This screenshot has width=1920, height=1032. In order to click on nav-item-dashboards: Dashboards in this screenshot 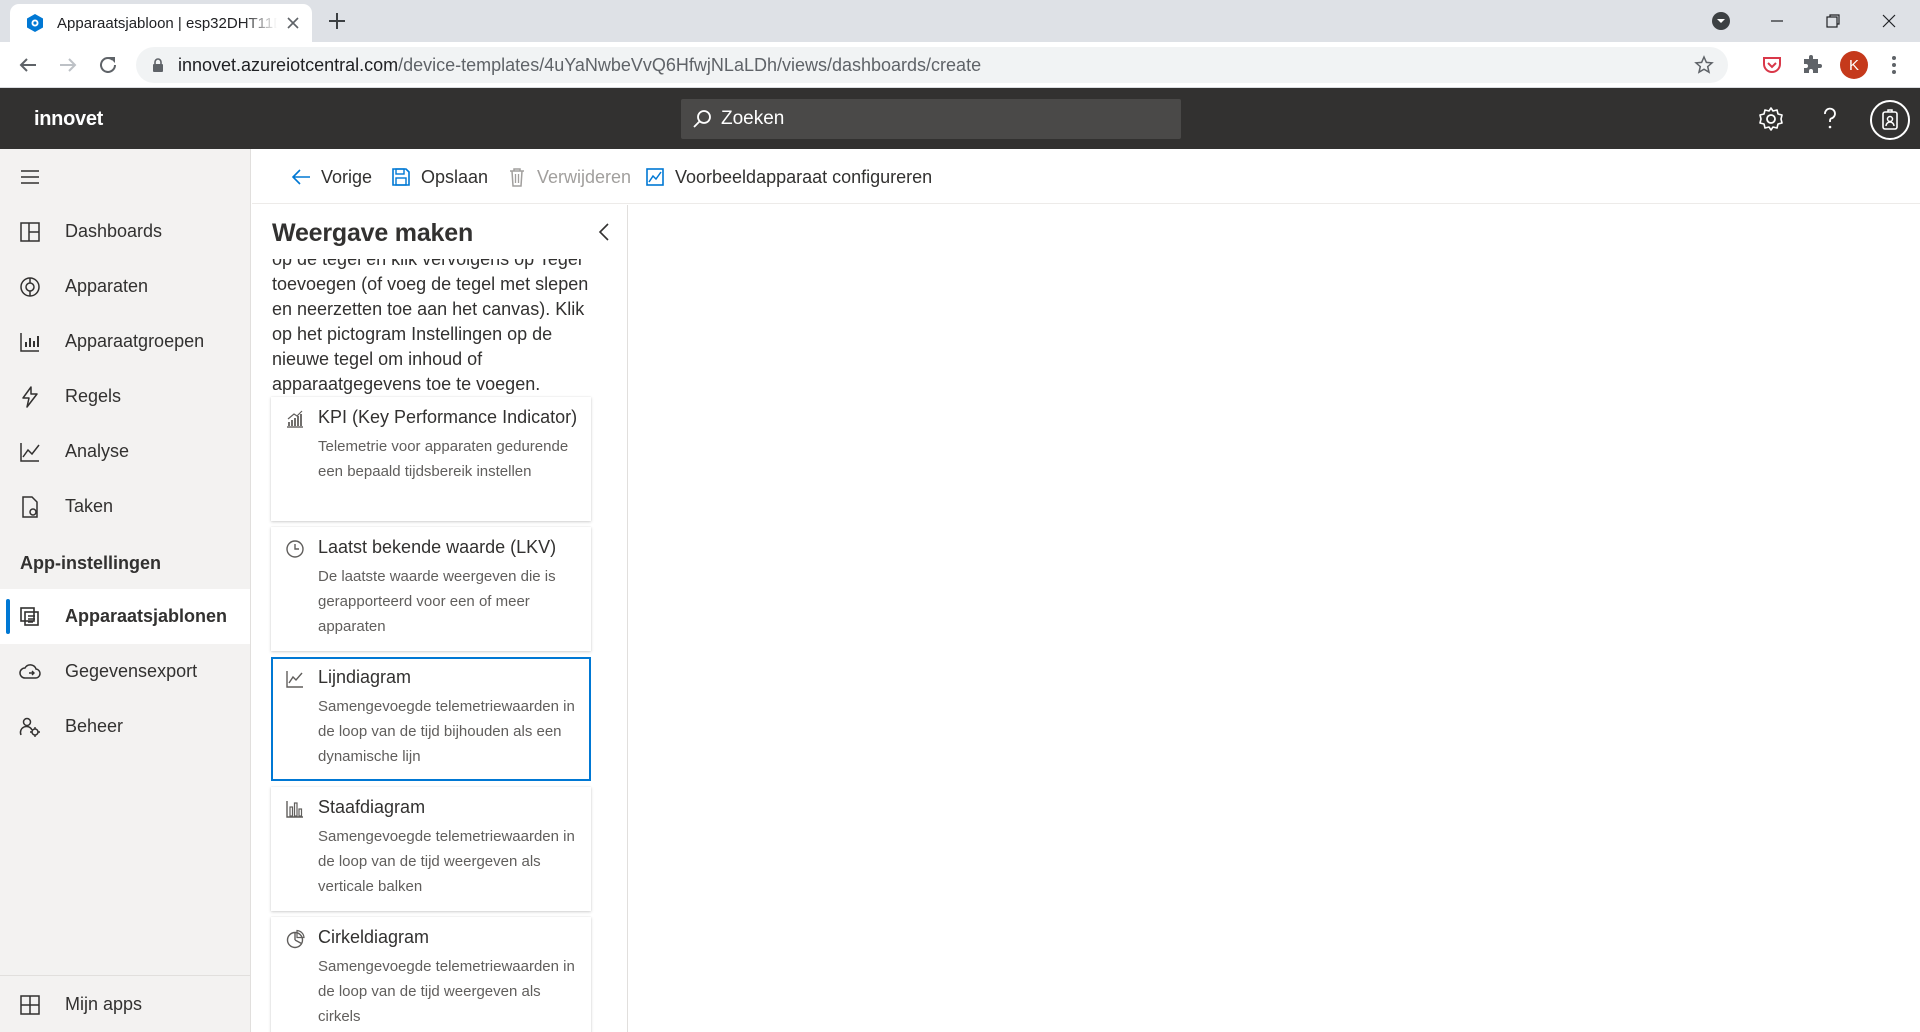, I will do `click(125, 231)`.